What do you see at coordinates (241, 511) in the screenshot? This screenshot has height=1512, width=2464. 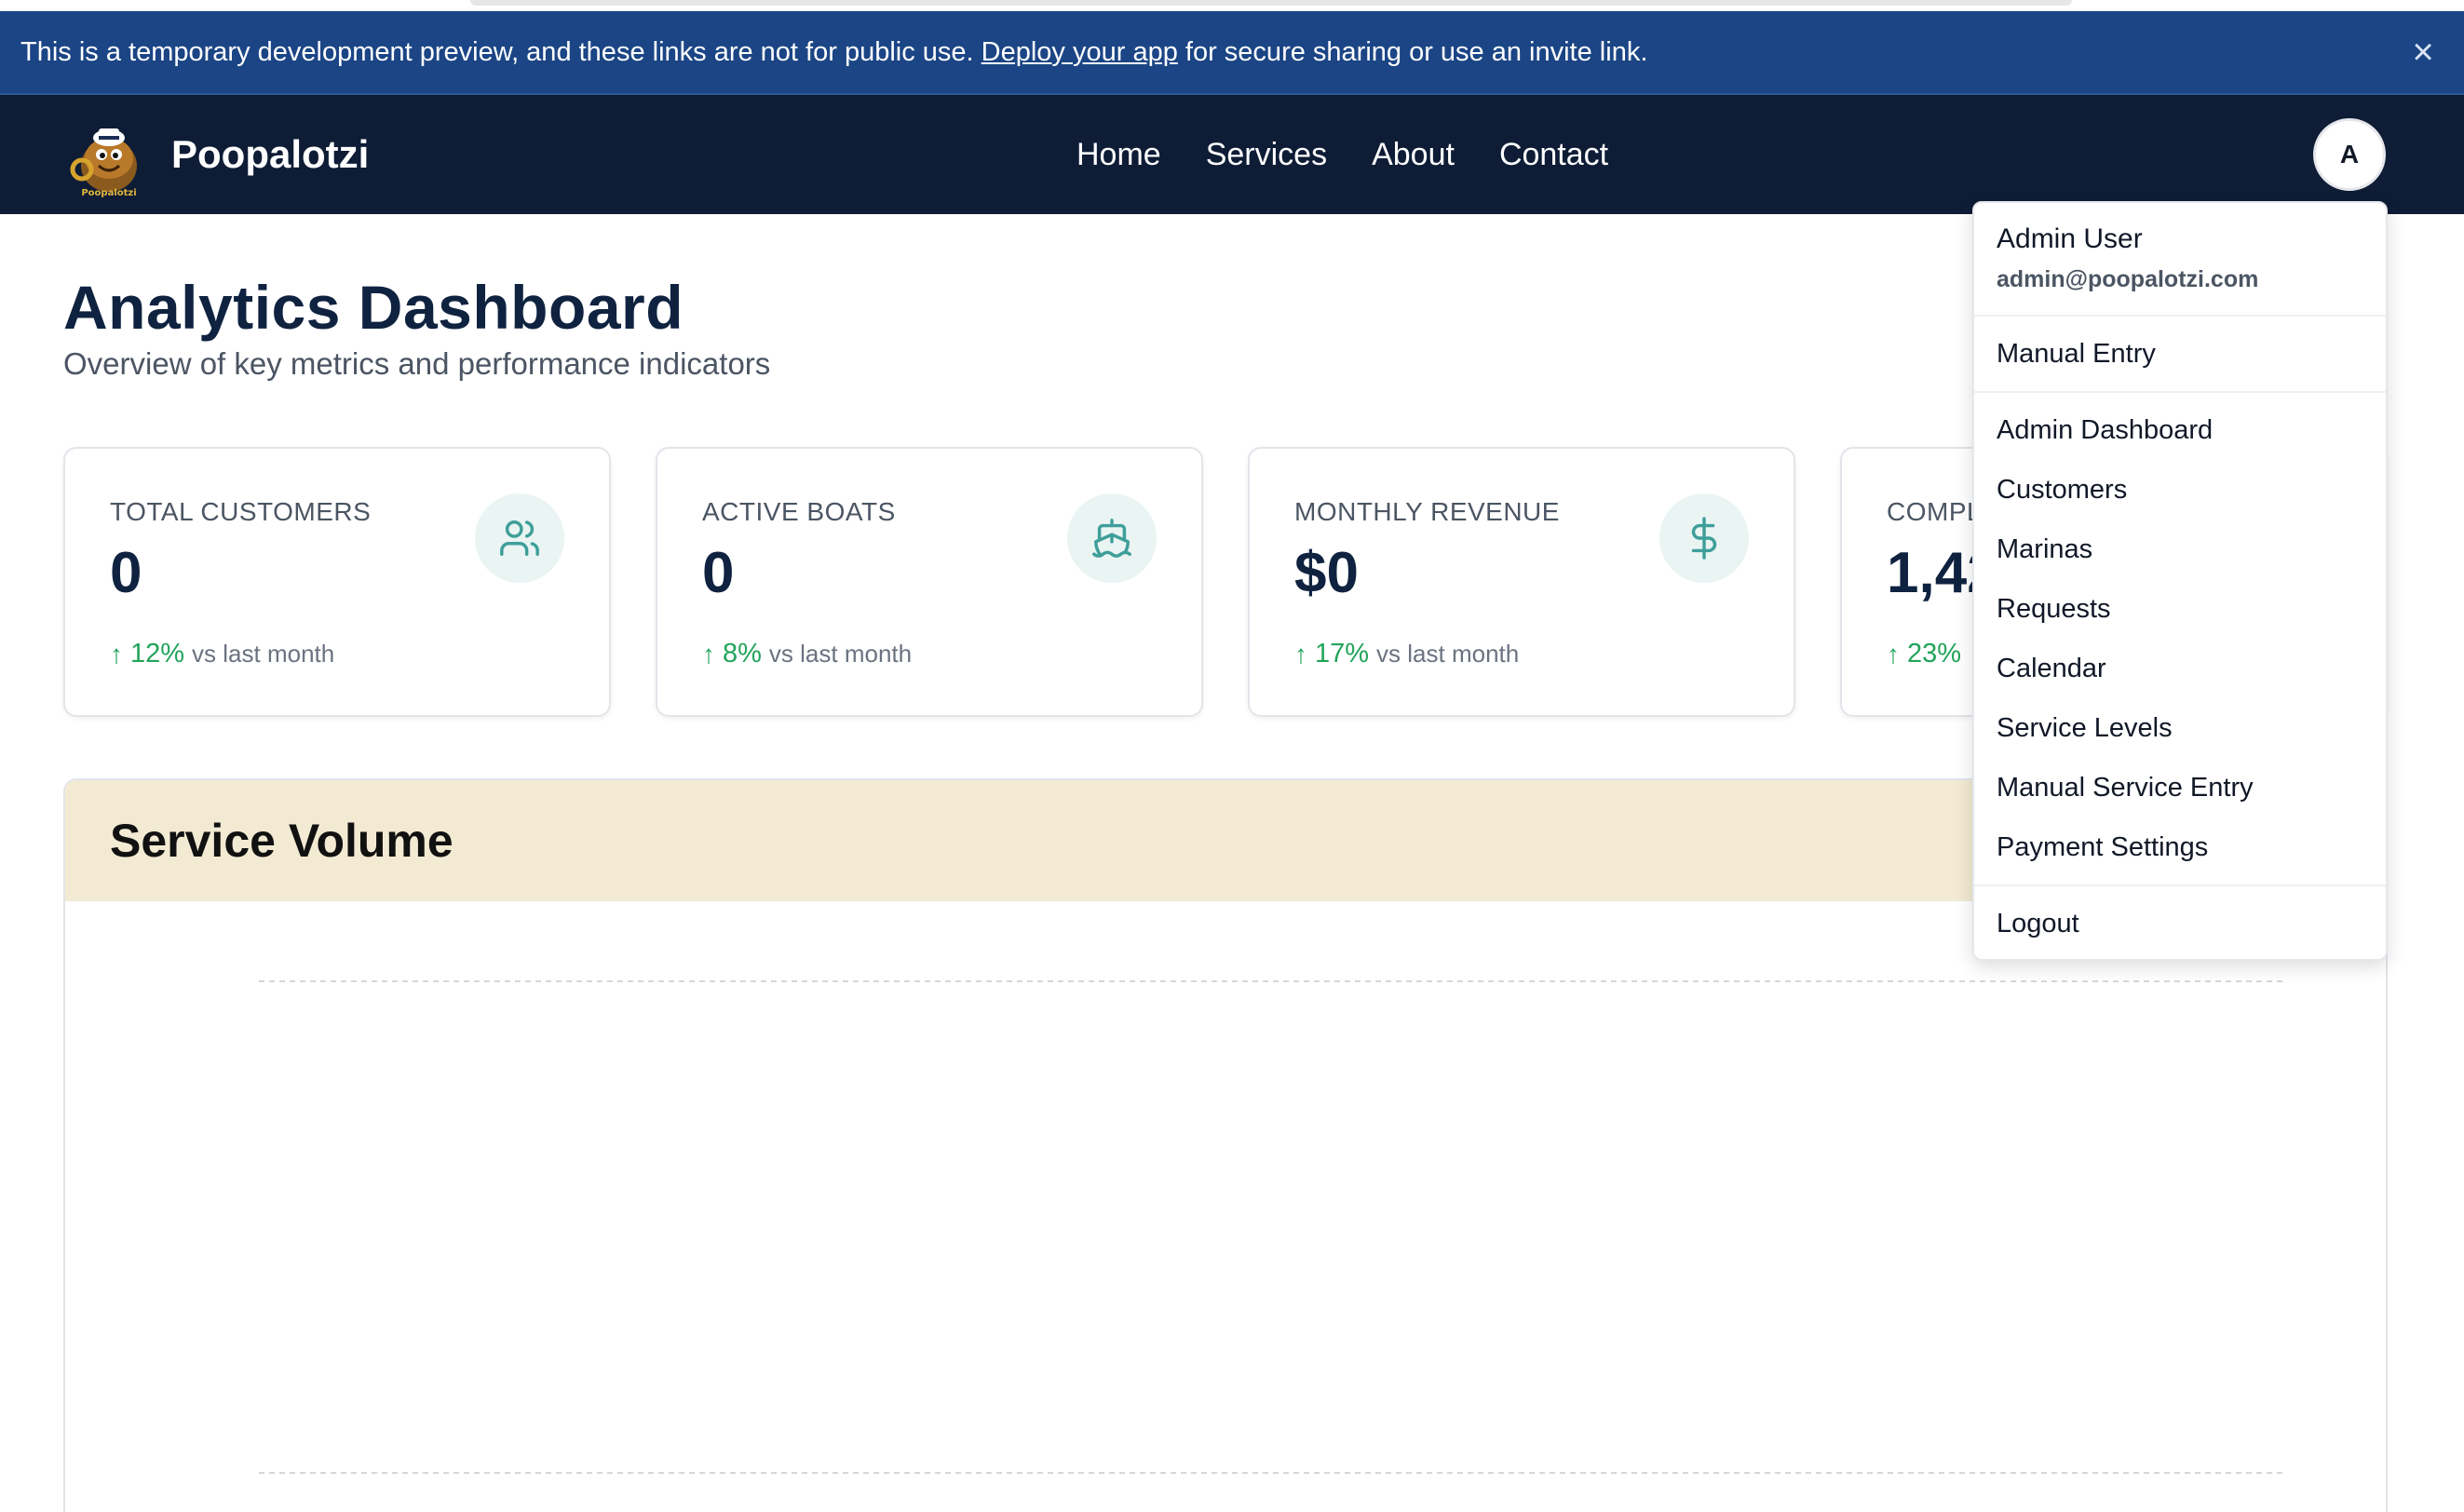 I see `stat-label: TOTAL CUSTOMERS` at bounding box center [241, 511].